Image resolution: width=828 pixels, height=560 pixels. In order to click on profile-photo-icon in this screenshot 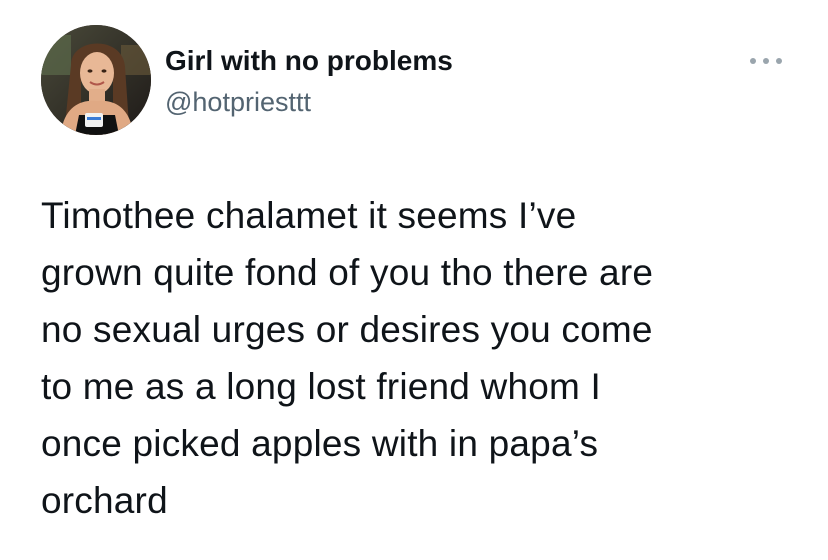, I will do `click(96, 80)`.